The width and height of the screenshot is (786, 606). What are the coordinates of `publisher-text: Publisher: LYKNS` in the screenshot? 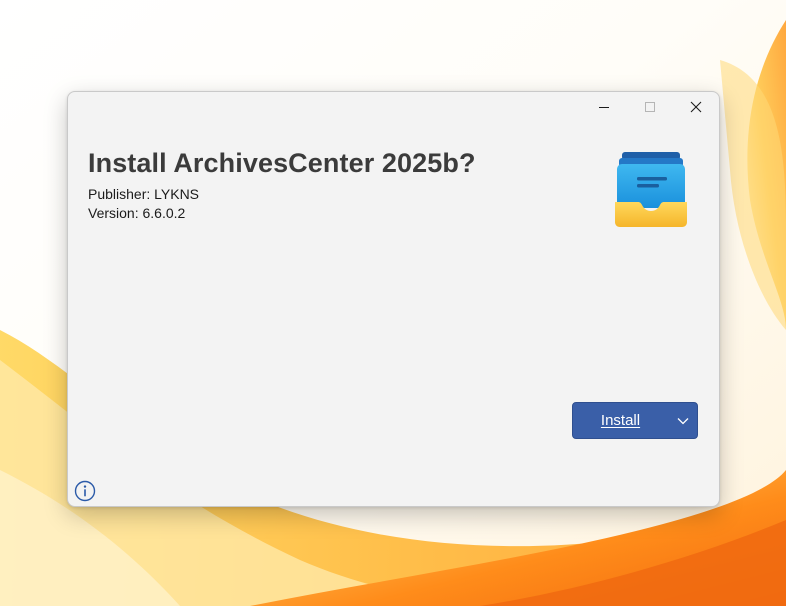 It's located at (144, 194).